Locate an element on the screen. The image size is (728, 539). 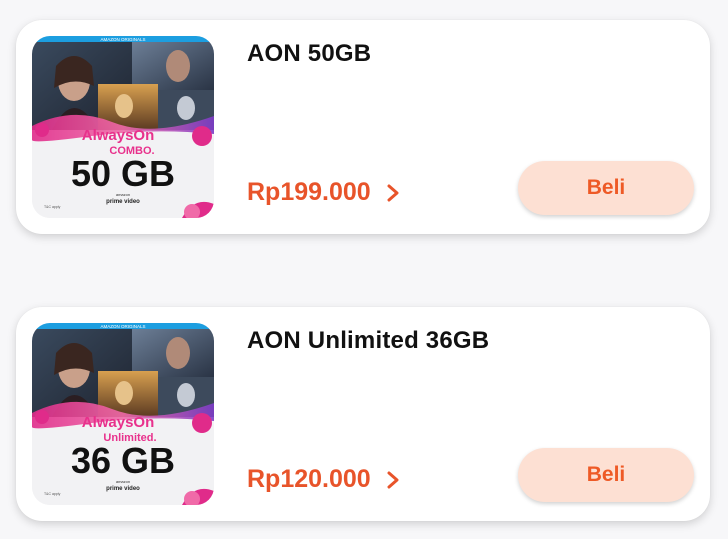
price-link: Rp120.000 is located at coordinates (324, 479).